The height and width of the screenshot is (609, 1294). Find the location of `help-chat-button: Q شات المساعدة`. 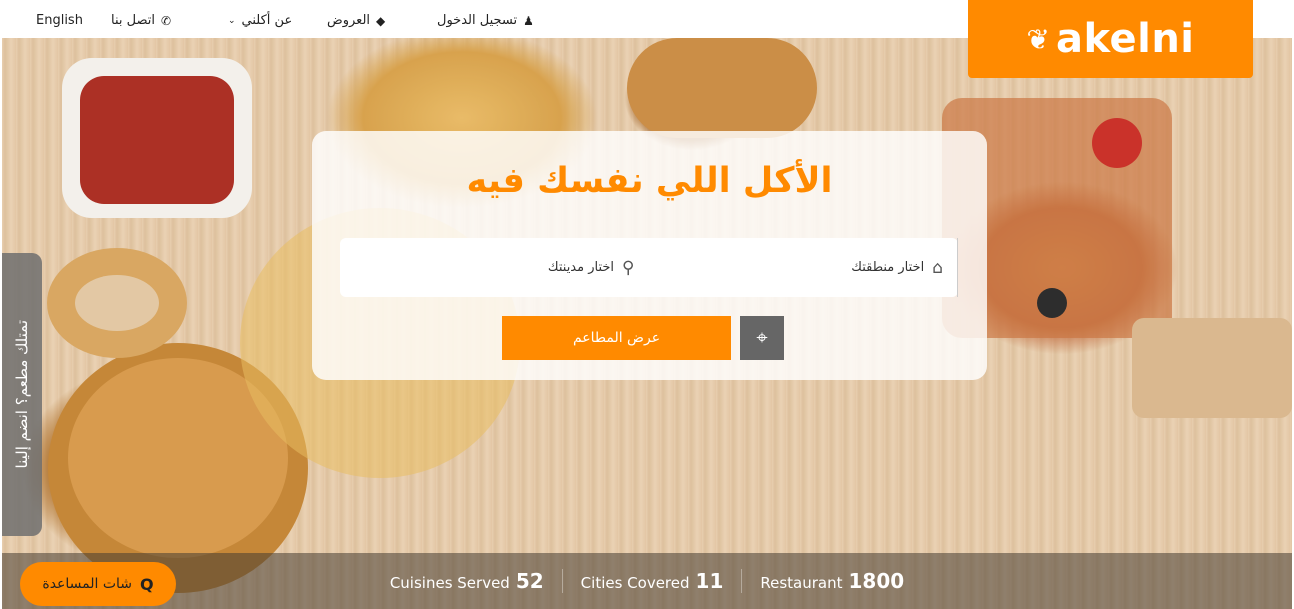

help-chat-button: Q شات المساعدة is located at coordinates (98, 584).